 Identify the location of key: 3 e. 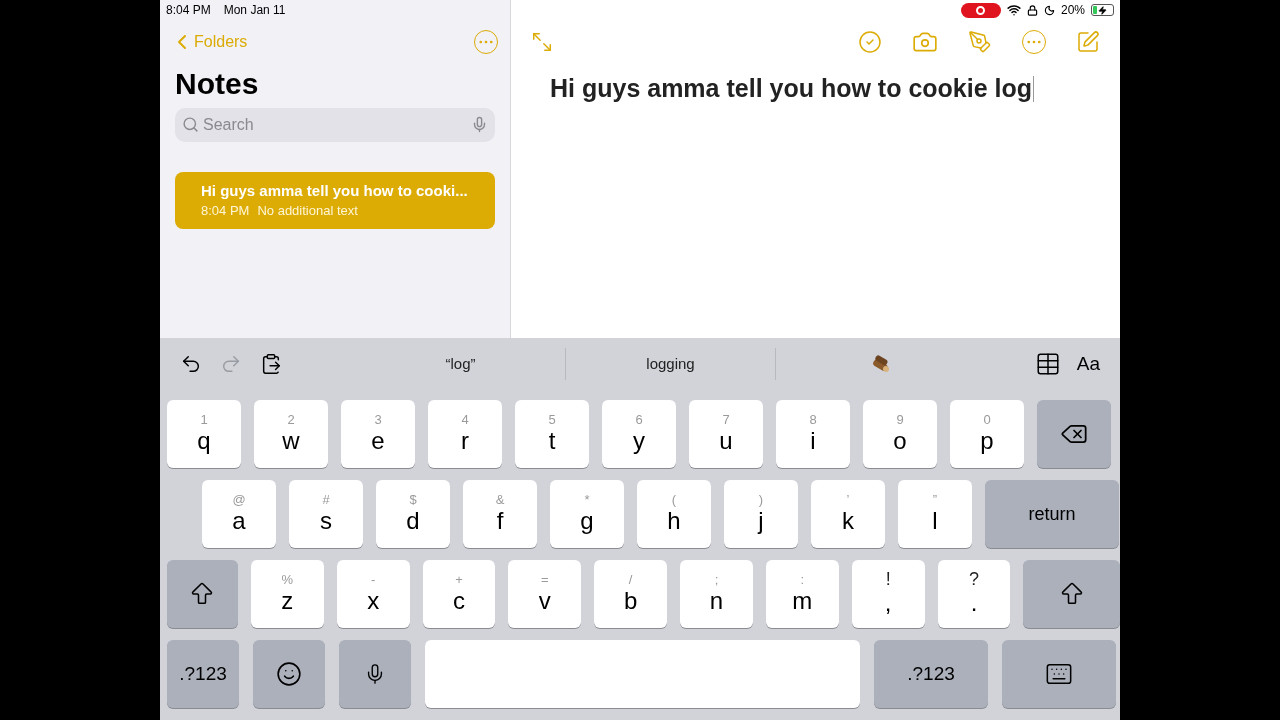
(378, 434).